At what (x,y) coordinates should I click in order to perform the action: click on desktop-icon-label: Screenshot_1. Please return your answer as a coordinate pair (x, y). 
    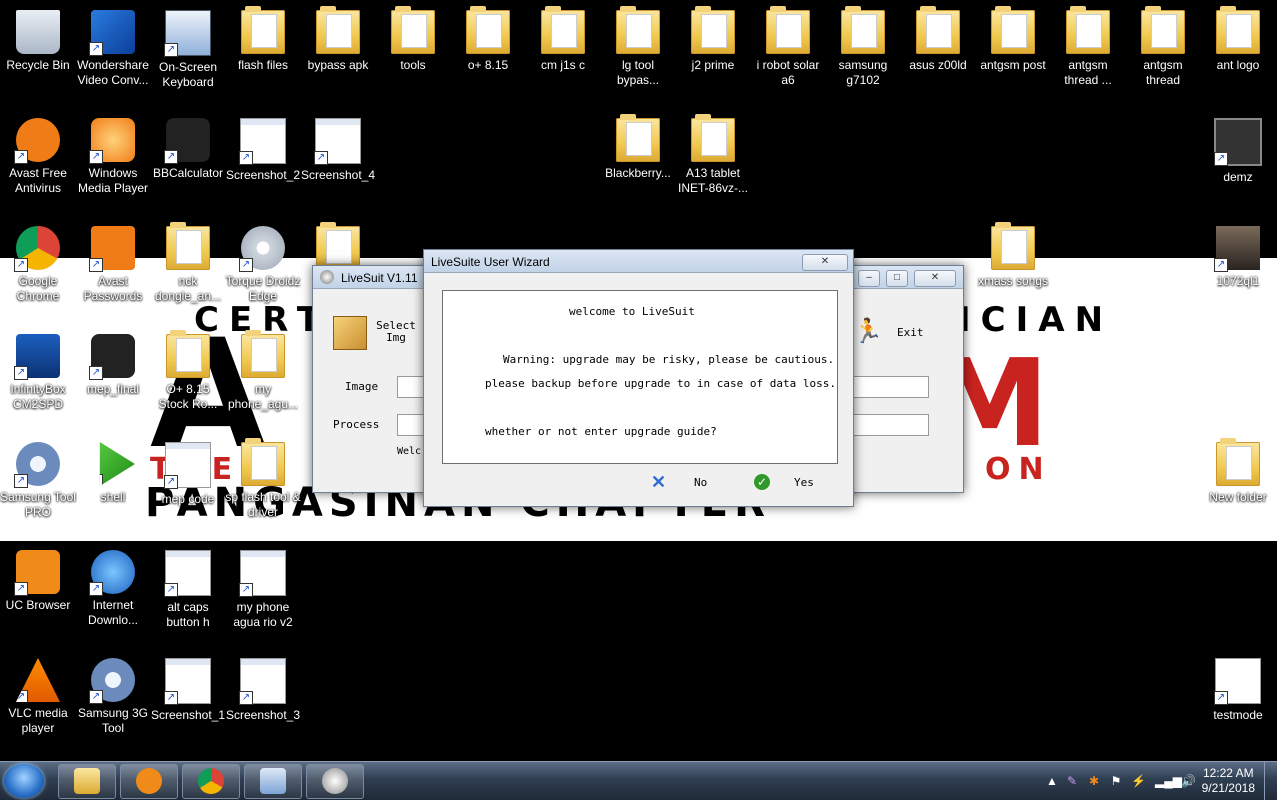
    Looking at the image, I should click on (188, 715).